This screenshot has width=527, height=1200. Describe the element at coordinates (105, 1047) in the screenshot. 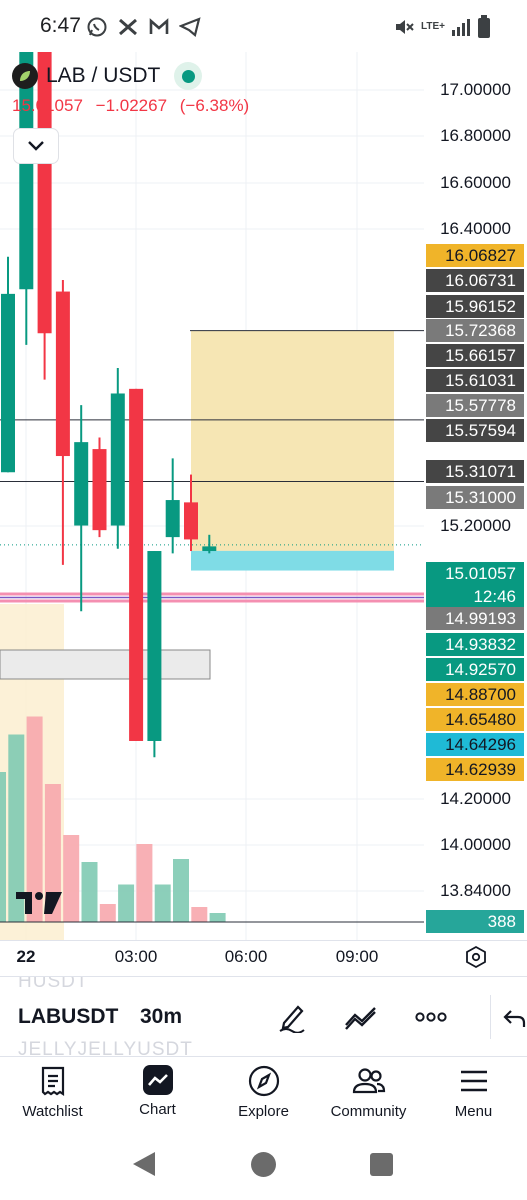

I see `symbol-scroll-next: JELLYJELLYUSDT` at that location.